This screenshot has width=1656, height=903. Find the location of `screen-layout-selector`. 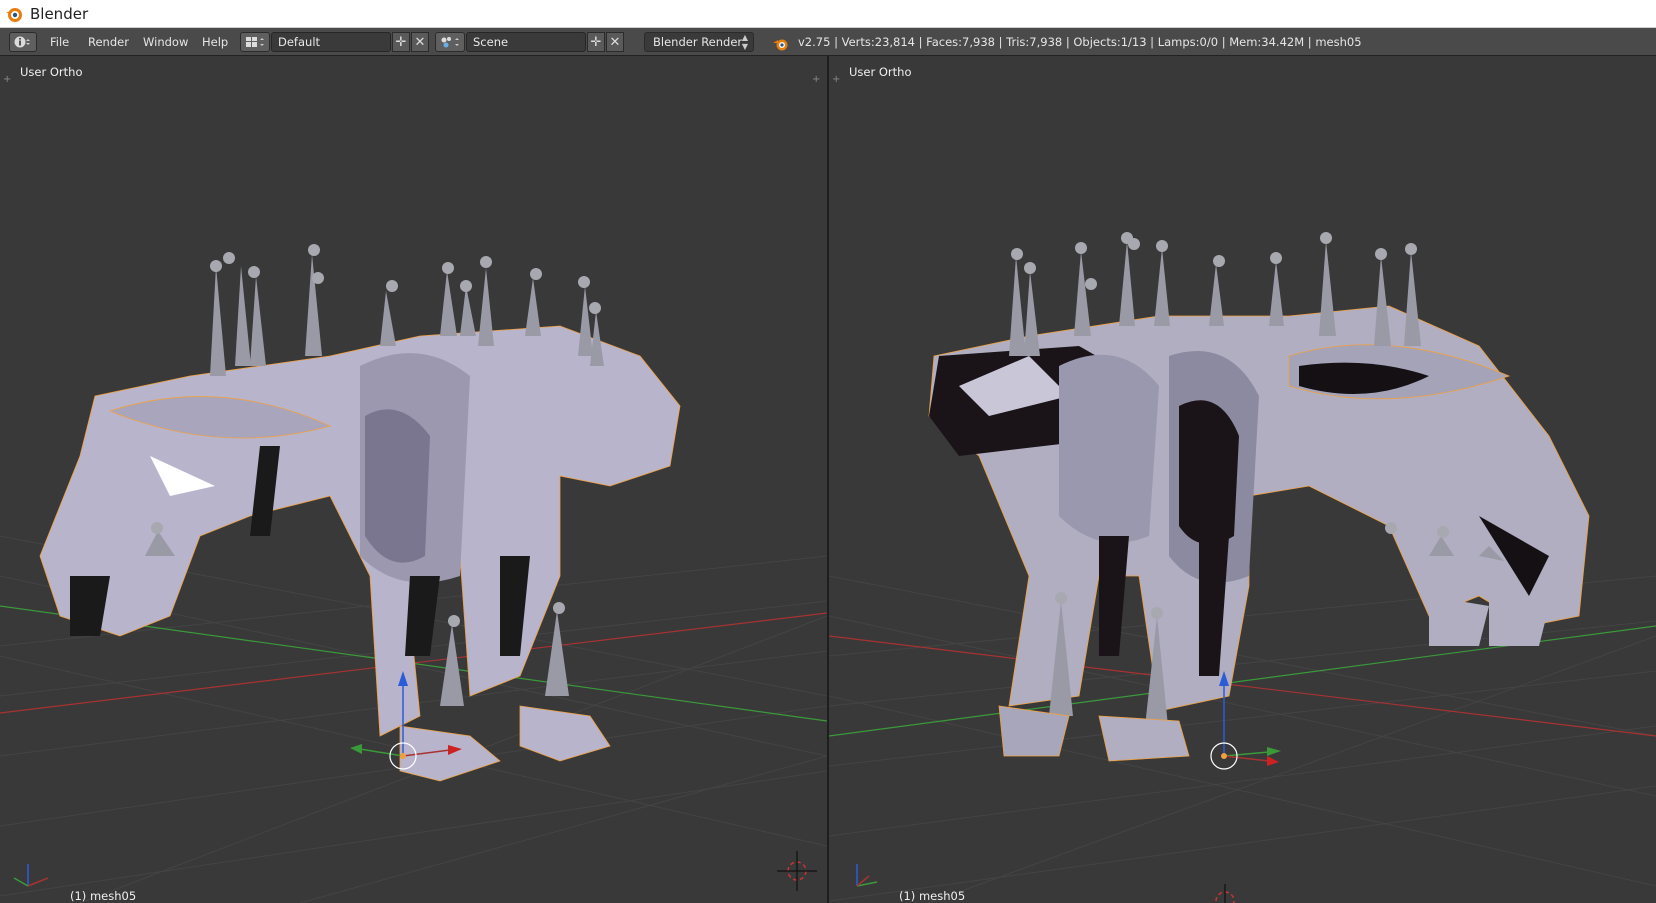

screen-layout-selector is located at coordinates (255, 42).